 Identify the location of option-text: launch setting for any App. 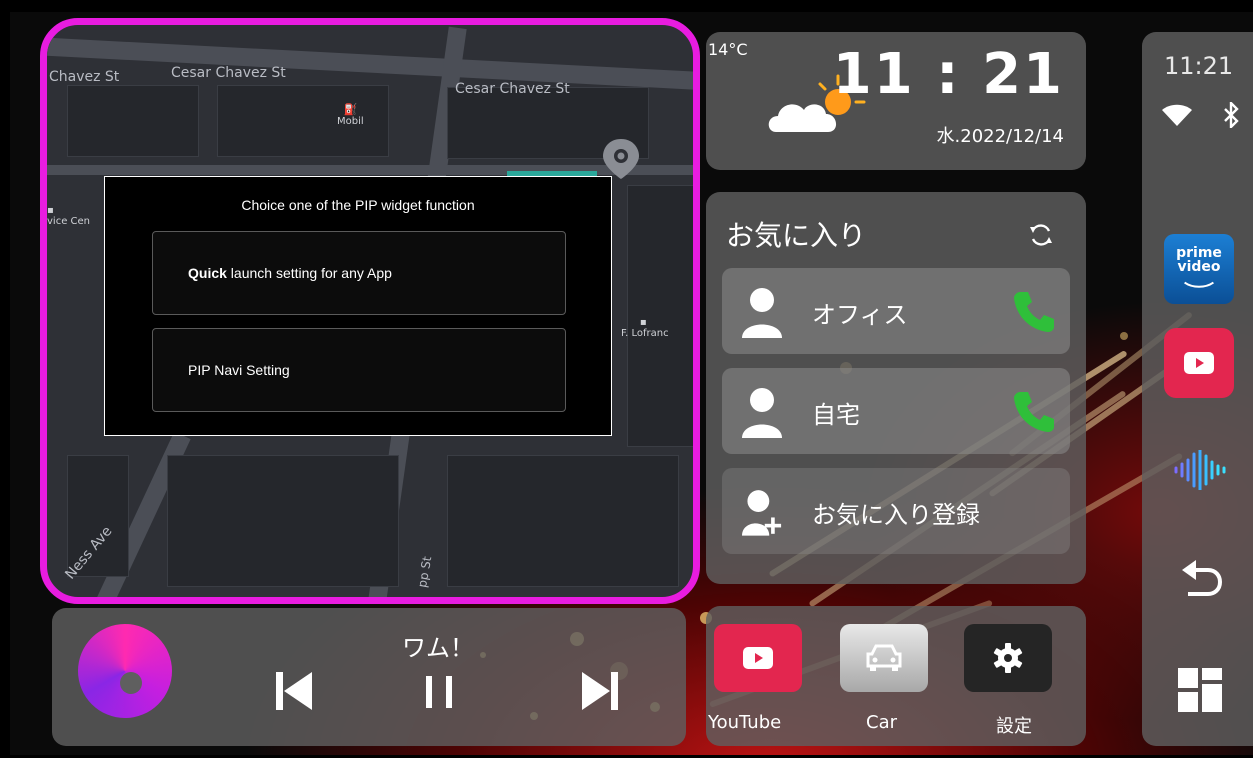
(309, 273).